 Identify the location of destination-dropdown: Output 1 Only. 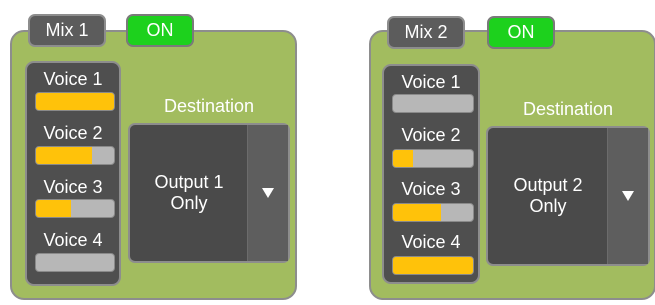
(209, 193).